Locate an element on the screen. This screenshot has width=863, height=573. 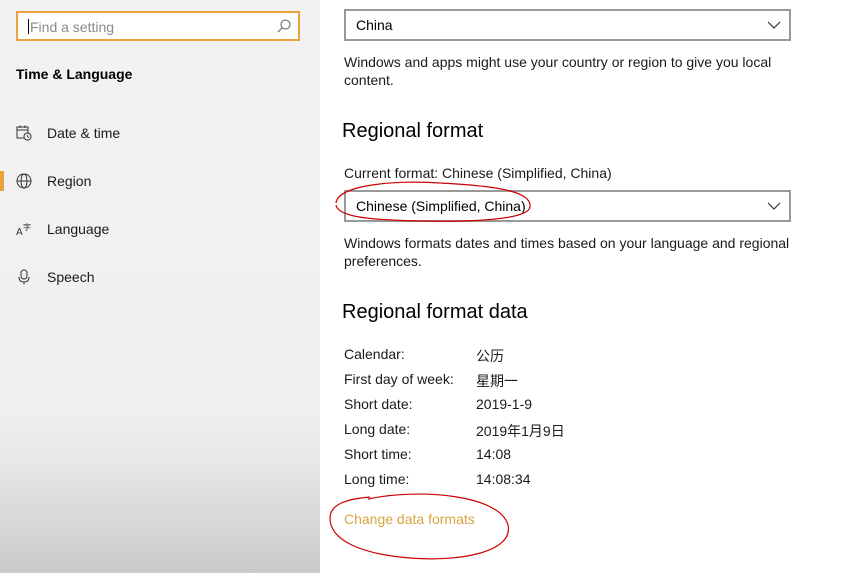
country-select: China is located at coordinates (567, 25).